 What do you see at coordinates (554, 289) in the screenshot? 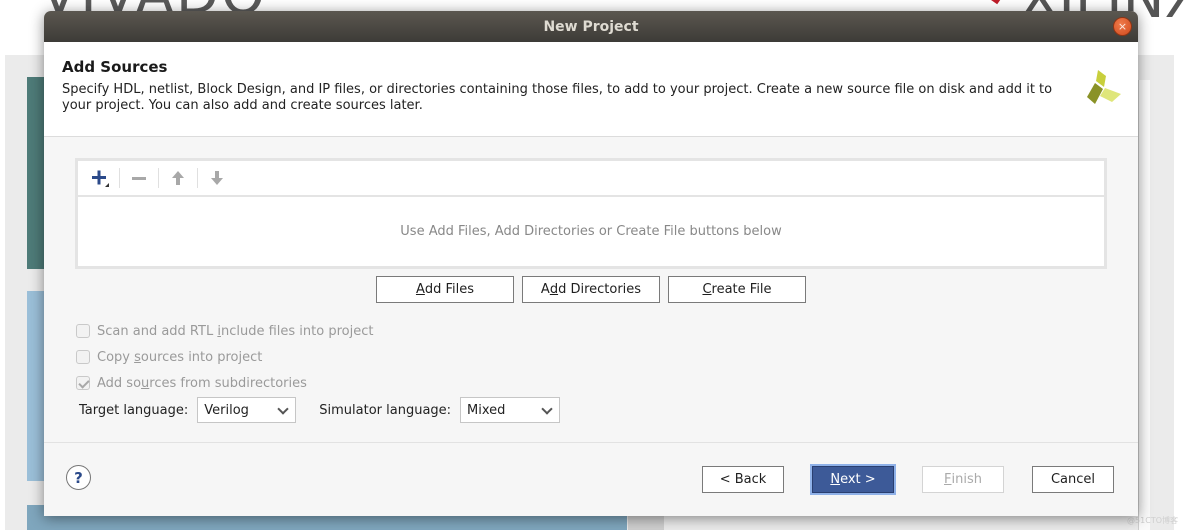
I see `mnemonic: d` at bounding box center [554, 289].